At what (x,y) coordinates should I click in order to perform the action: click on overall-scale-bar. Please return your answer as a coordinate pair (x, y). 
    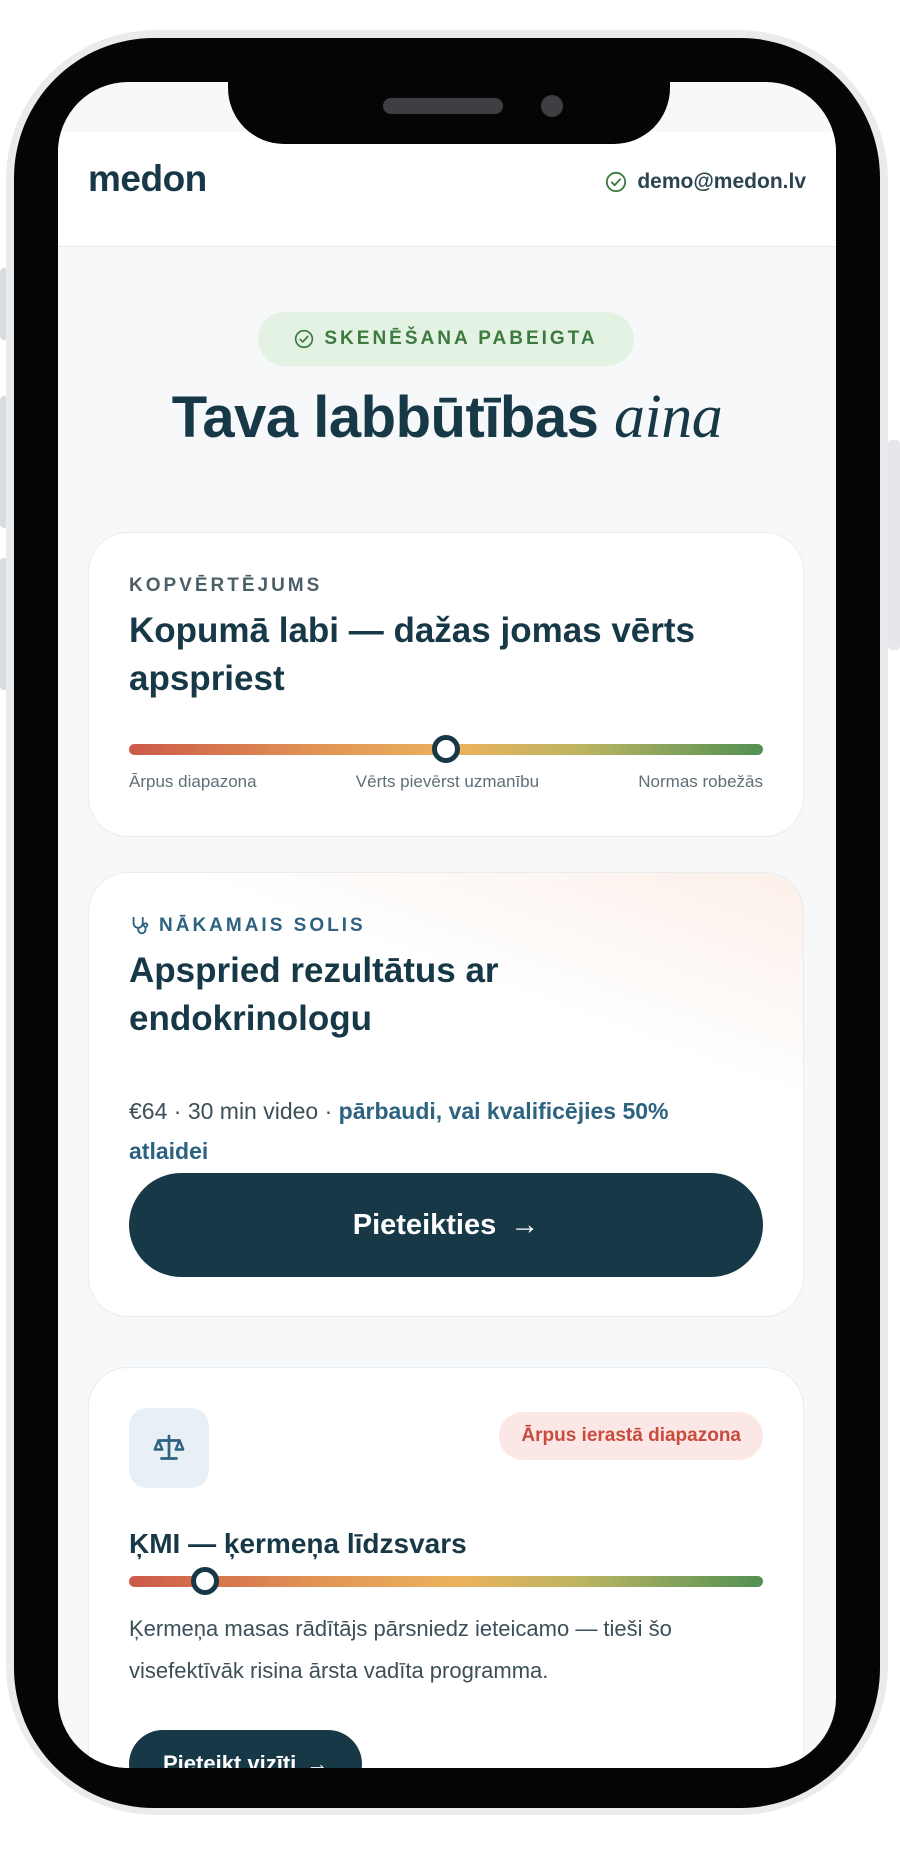
    Looking at the image, I should click on (446, 749).